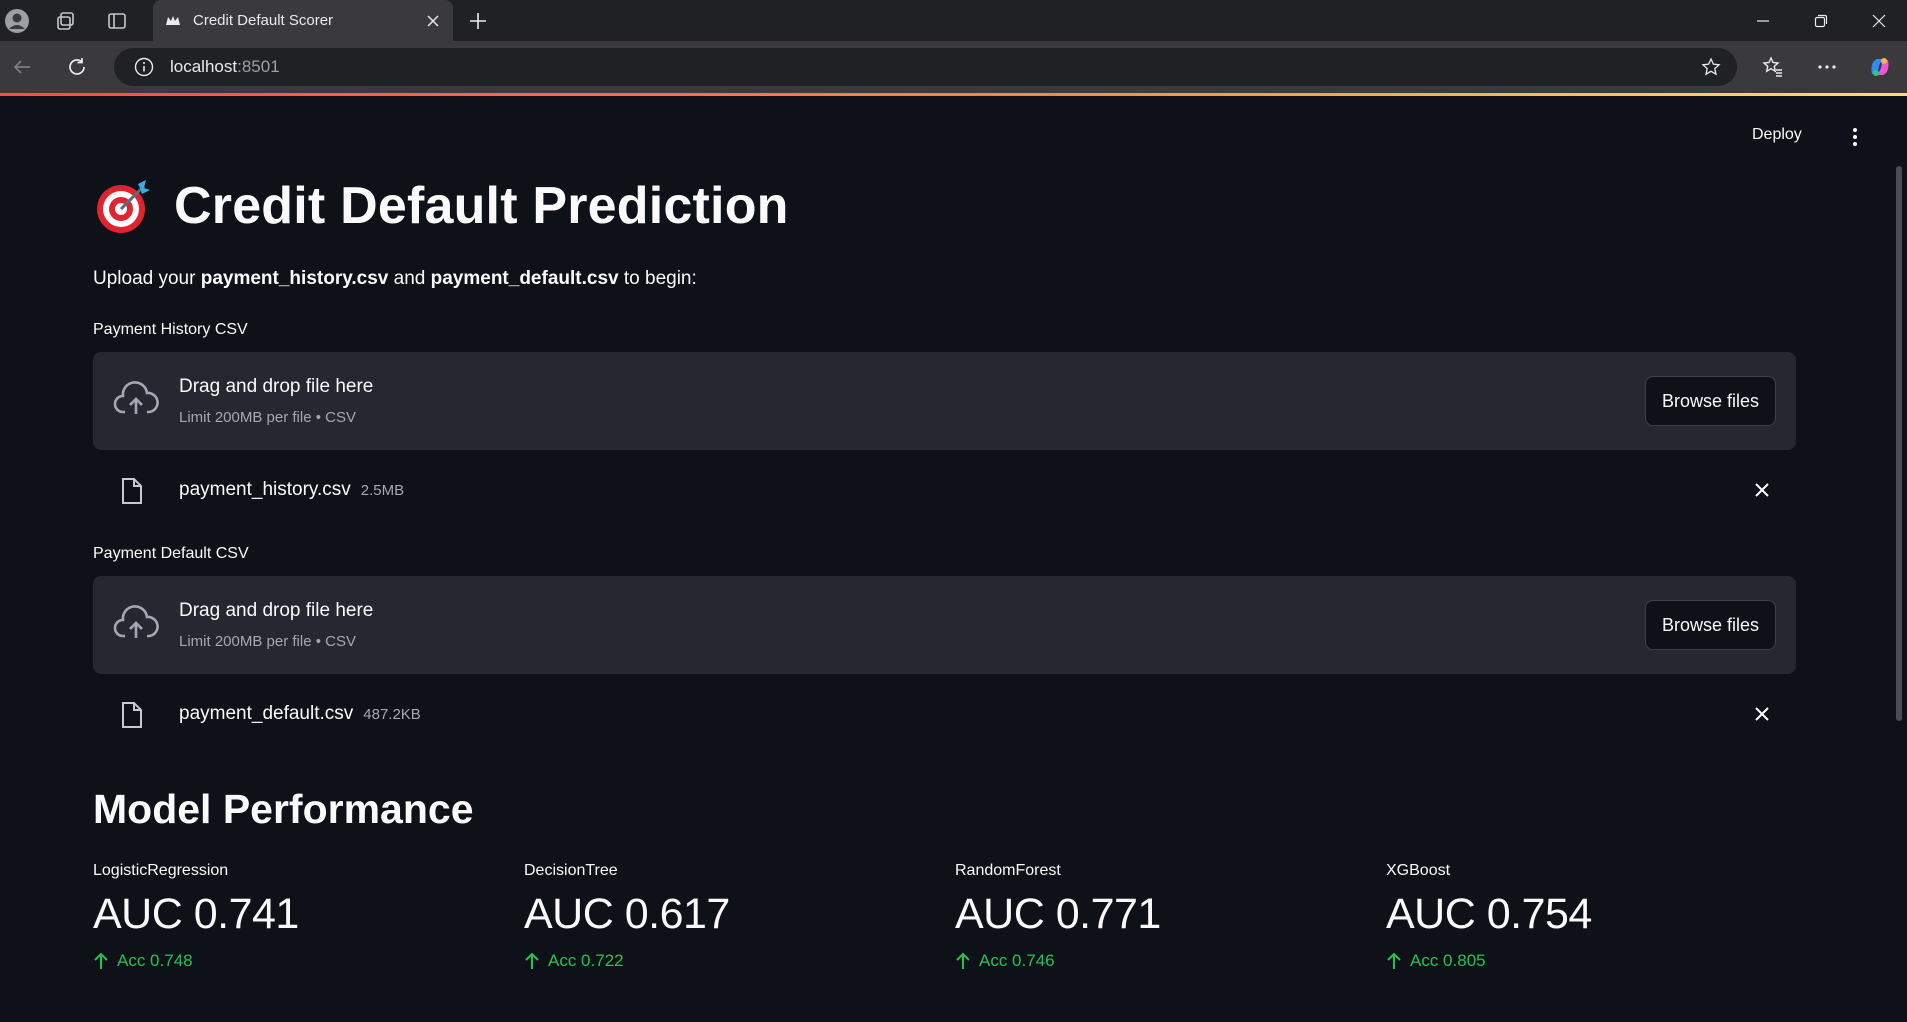 The width and height of the screenshot is (1907, 1022). Describe the element at coordinates (283, 809) in the screenshot. I see `section-title: Model Performance` at that location.